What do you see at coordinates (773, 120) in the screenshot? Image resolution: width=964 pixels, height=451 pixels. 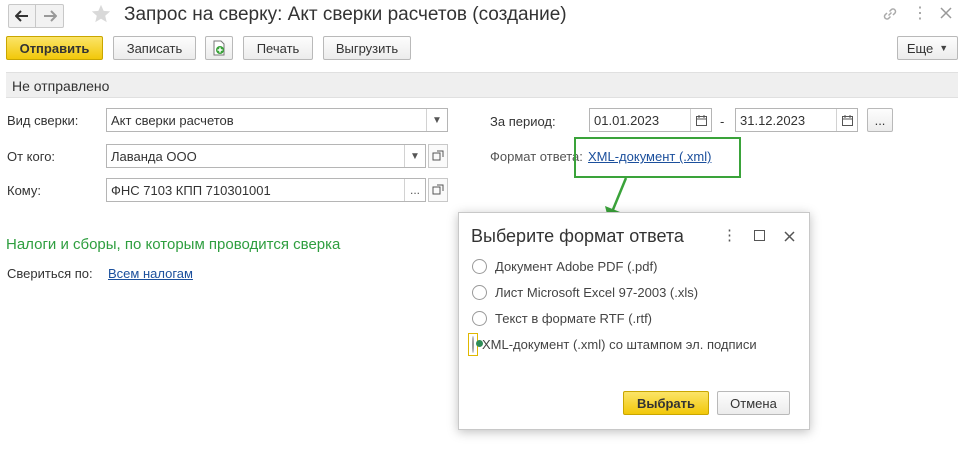 I see `period-to-value: 31.12.2023` at bounding box center [773, 120].